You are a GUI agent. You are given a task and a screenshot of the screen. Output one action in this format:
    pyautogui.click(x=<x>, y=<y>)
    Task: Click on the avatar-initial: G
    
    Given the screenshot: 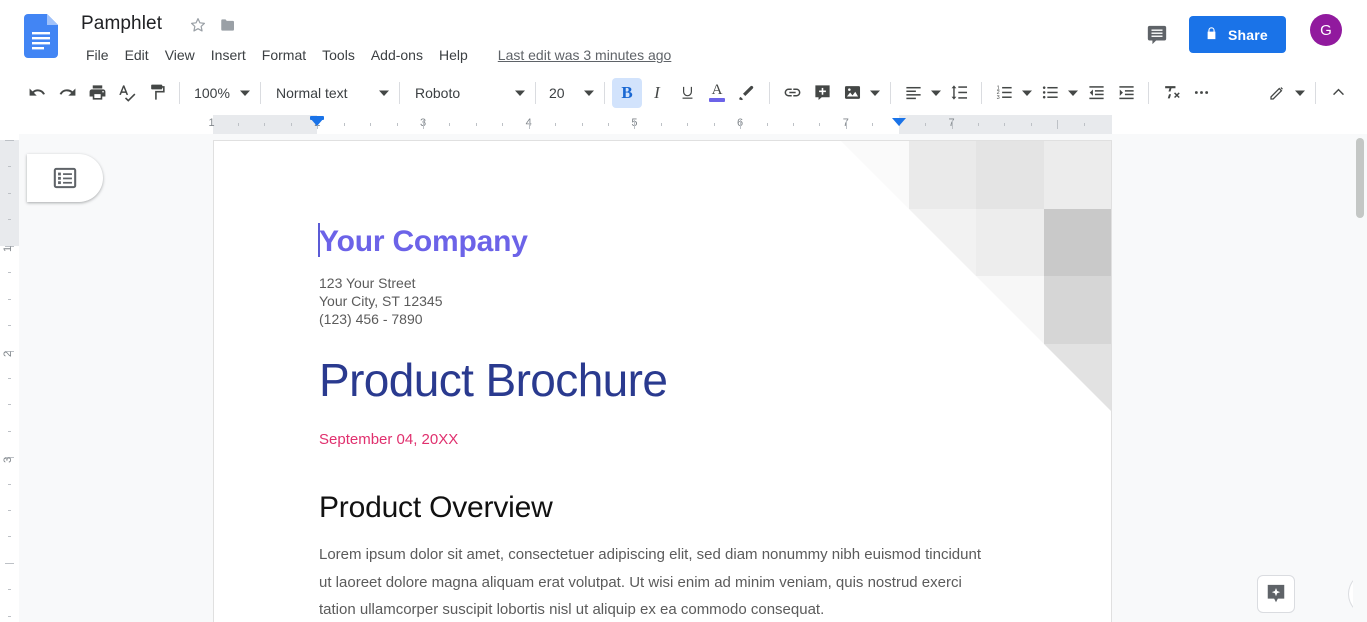 What is the action you would take?
    pyautogui.click(x=1326, y=30)
    